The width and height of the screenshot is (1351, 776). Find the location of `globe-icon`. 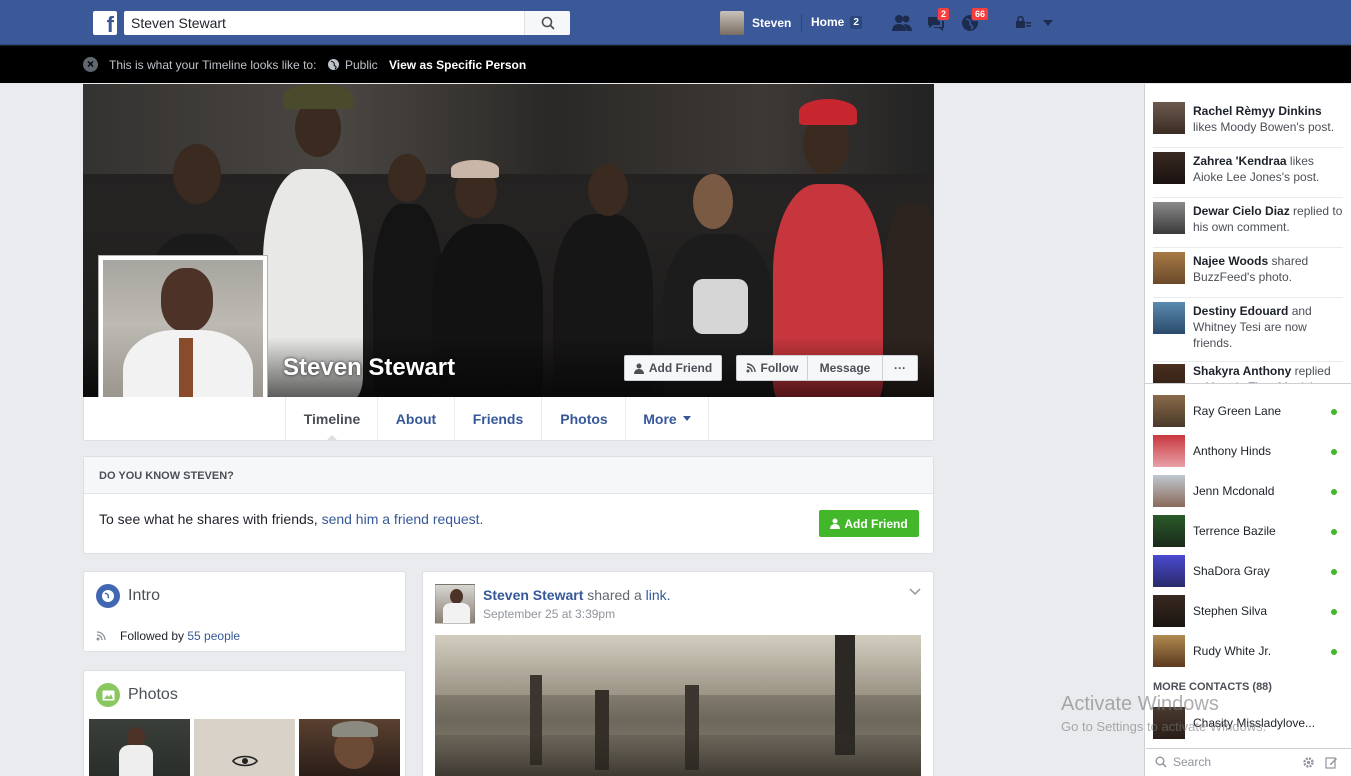

globe-icon is located at coordinates (108, 596).